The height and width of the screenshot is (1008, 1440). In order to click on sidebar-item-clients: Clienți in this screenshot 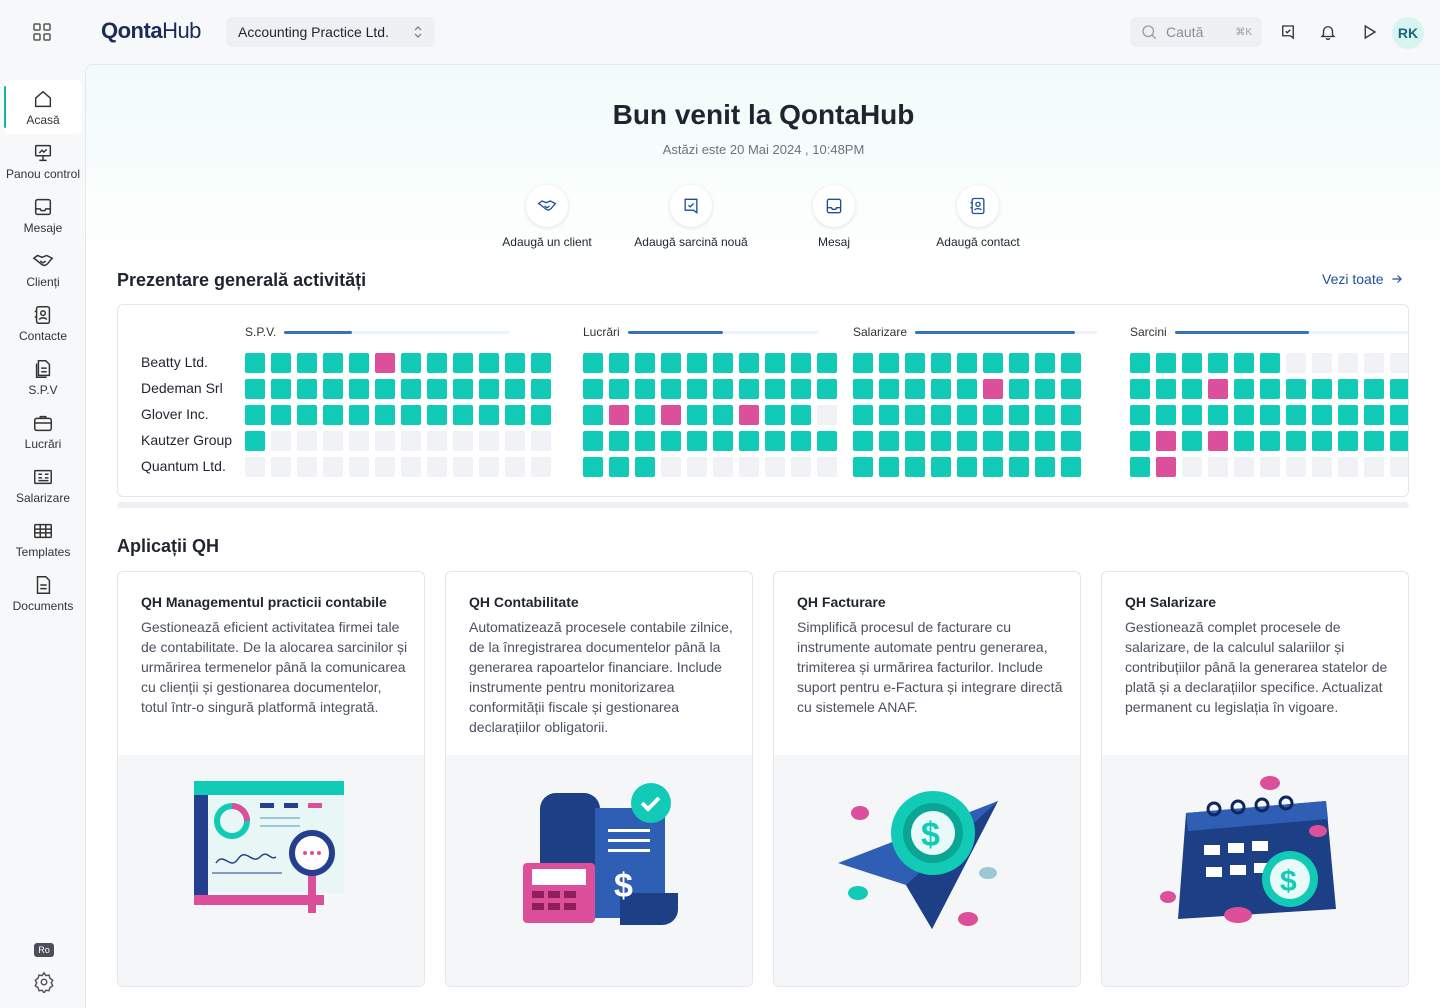, I will do `click(43, 269)`.